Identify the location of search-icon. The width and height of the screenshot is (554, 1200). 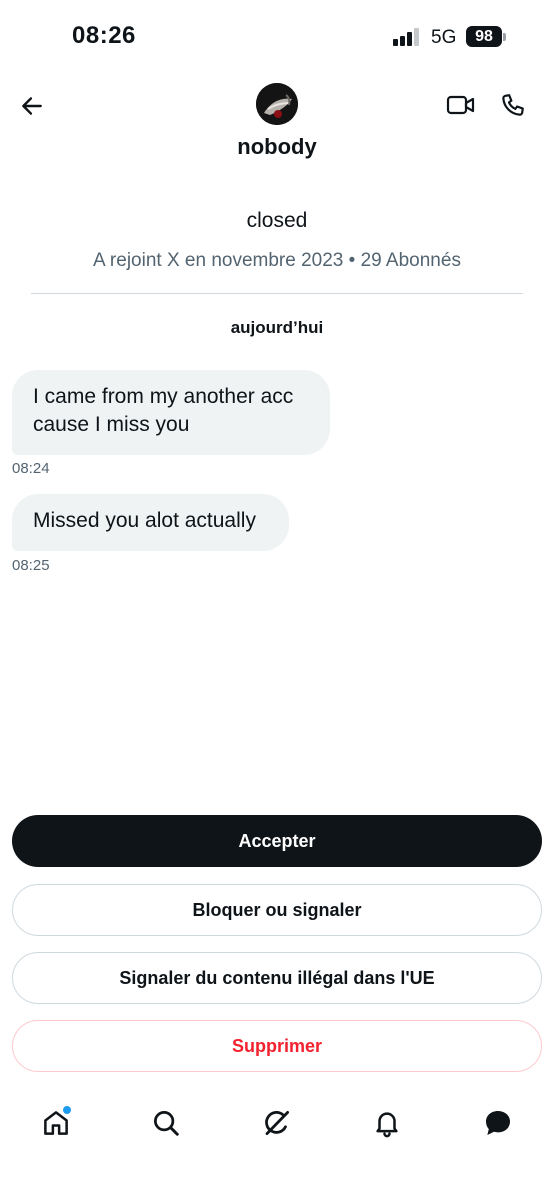
(166, 1123).